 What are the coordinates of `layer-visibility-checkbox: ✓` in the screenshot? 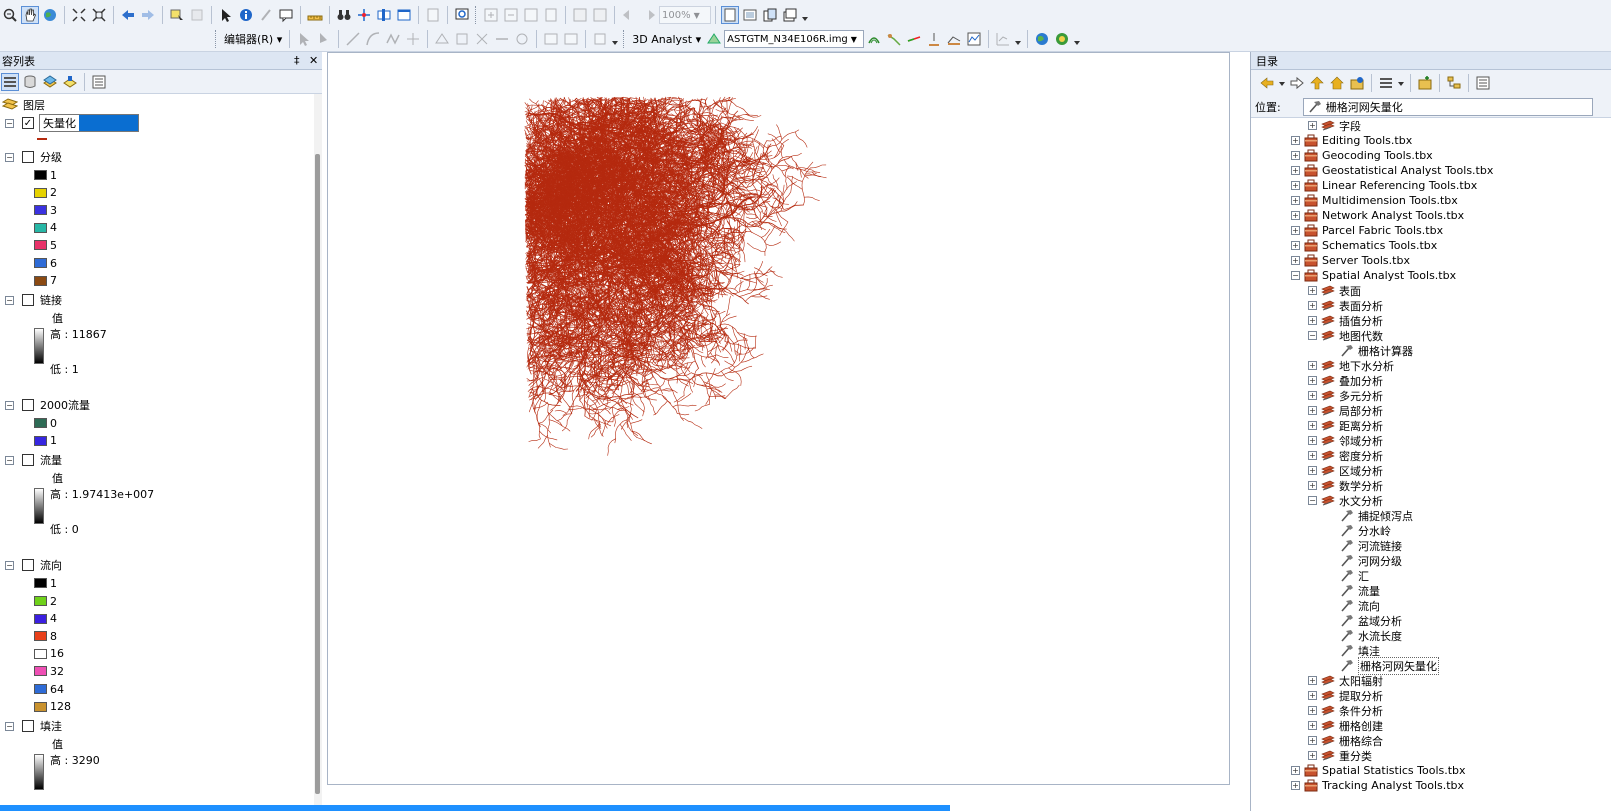 It's located at (28, 123).